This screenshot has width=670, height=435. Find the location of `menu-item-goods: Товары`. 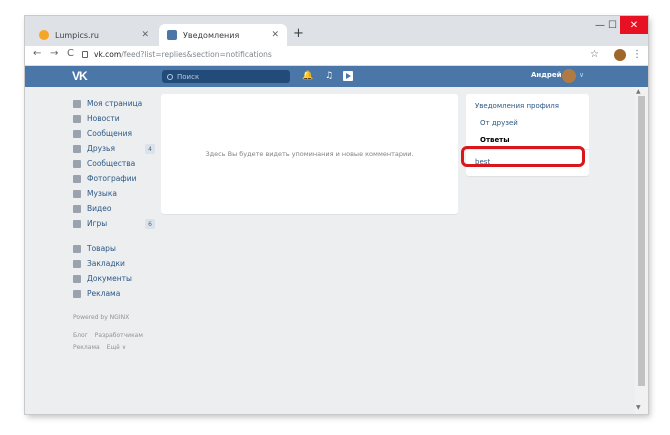

menu-item-goods: Товары is located at coordinates (115, 248).